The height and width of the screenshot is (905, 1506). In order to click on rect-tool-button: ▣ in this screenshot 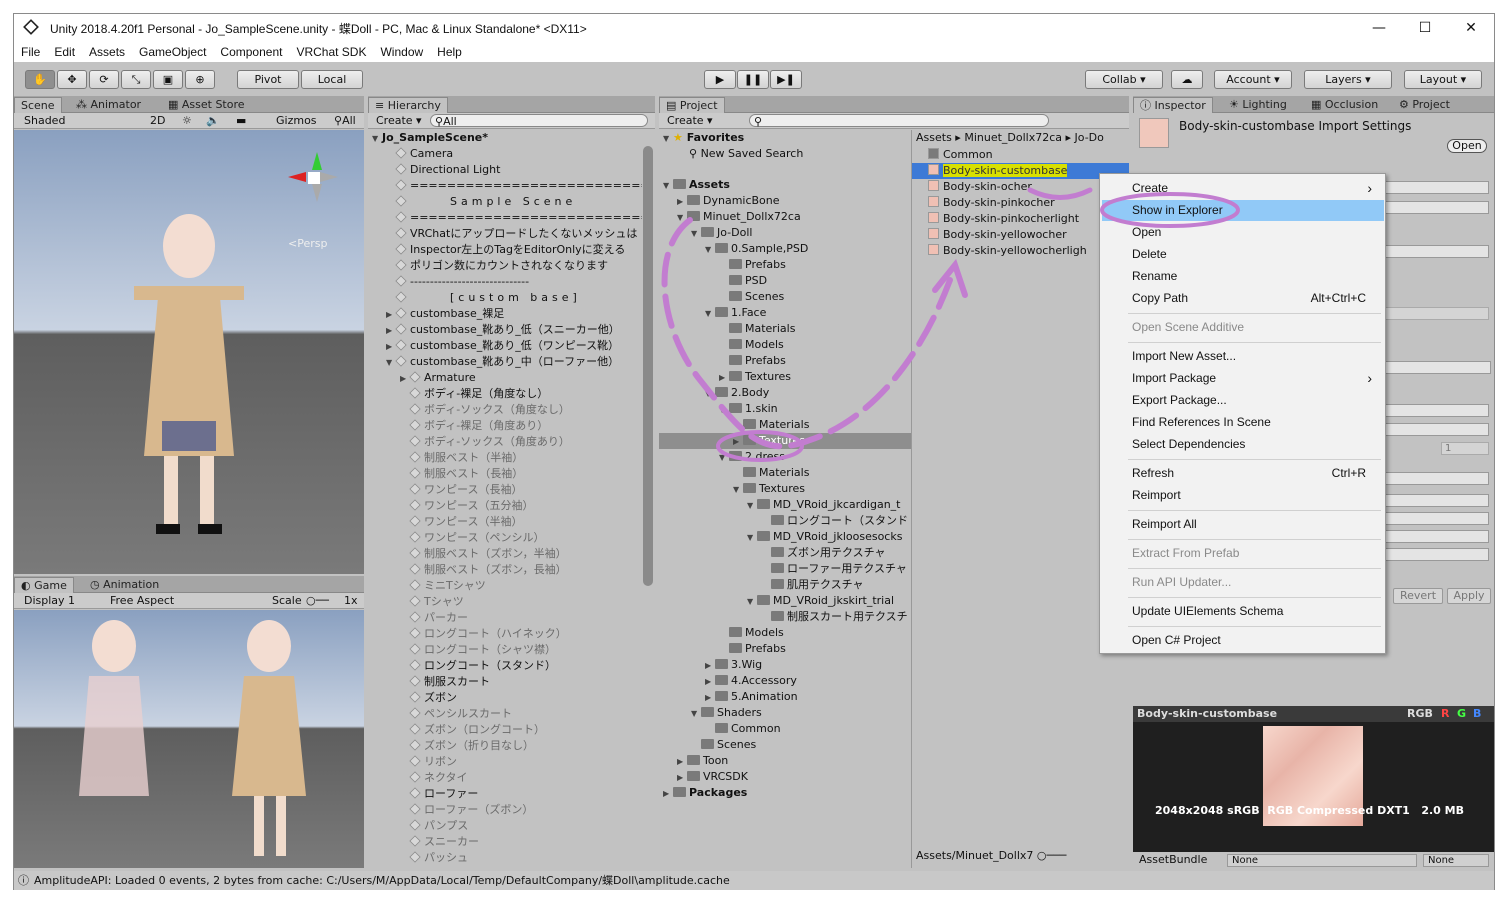, I will do `click(168, 79)`.